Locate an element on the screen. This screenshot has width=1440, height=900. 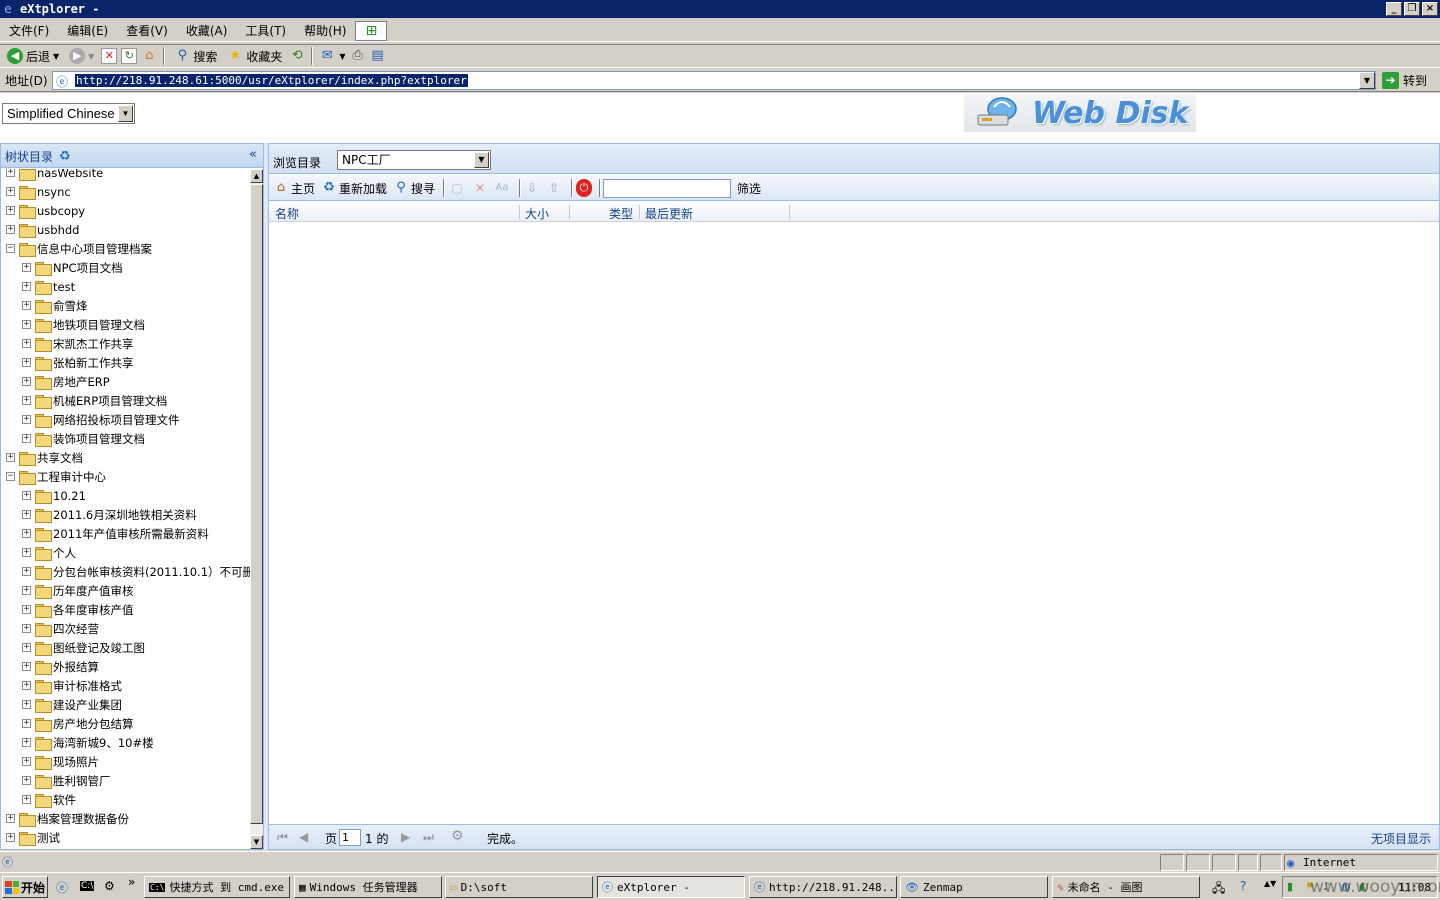
filter-input is located at coordinates (667, 188).